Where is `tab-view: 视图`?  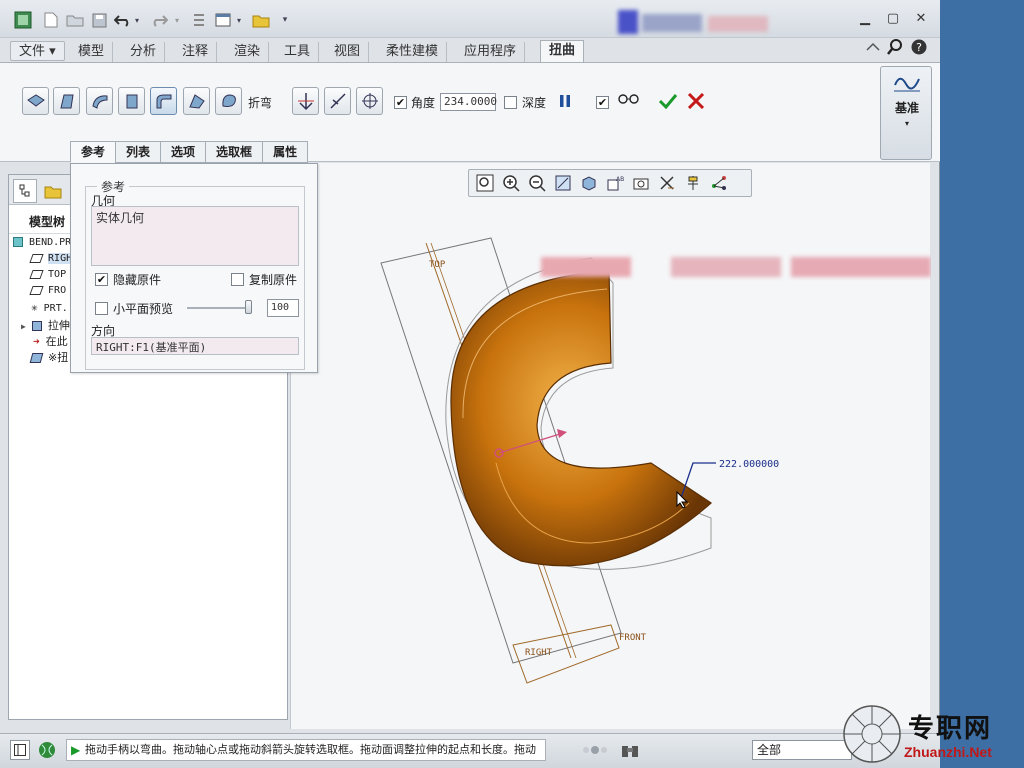 tab-view: 视图 is located at coordinates (348, 52).